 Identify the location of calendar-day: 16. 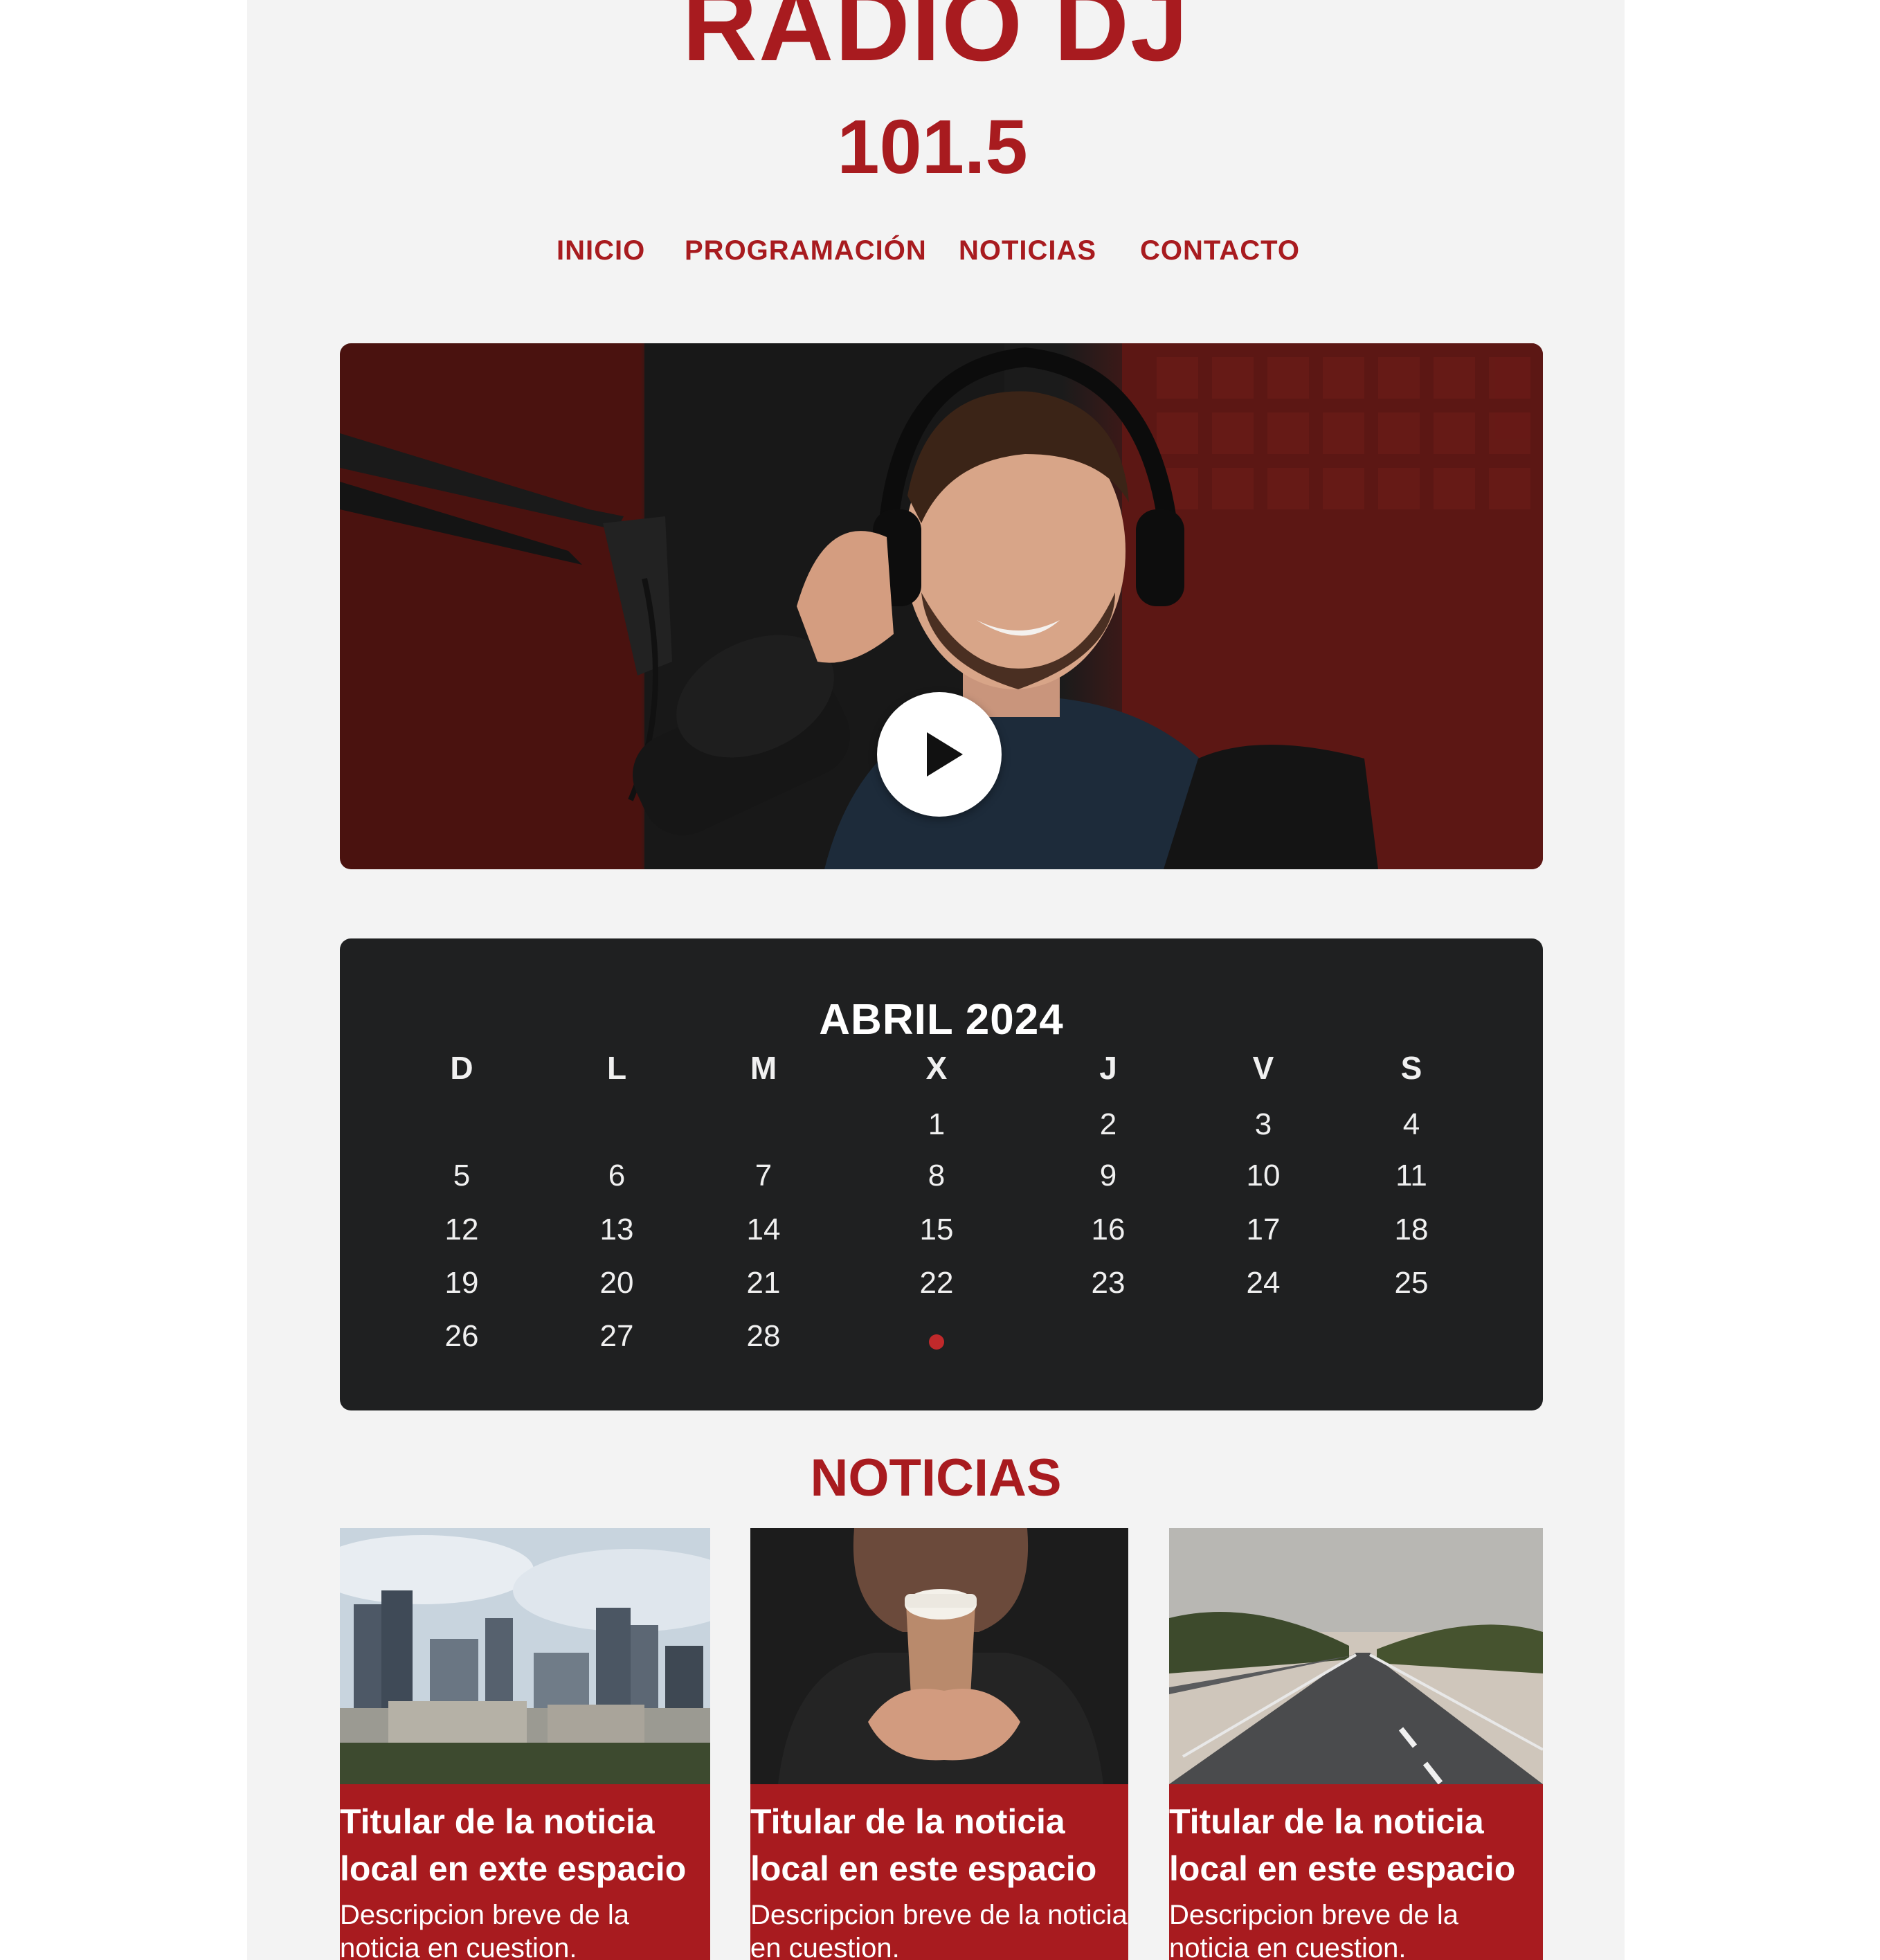
(1108, 1230).